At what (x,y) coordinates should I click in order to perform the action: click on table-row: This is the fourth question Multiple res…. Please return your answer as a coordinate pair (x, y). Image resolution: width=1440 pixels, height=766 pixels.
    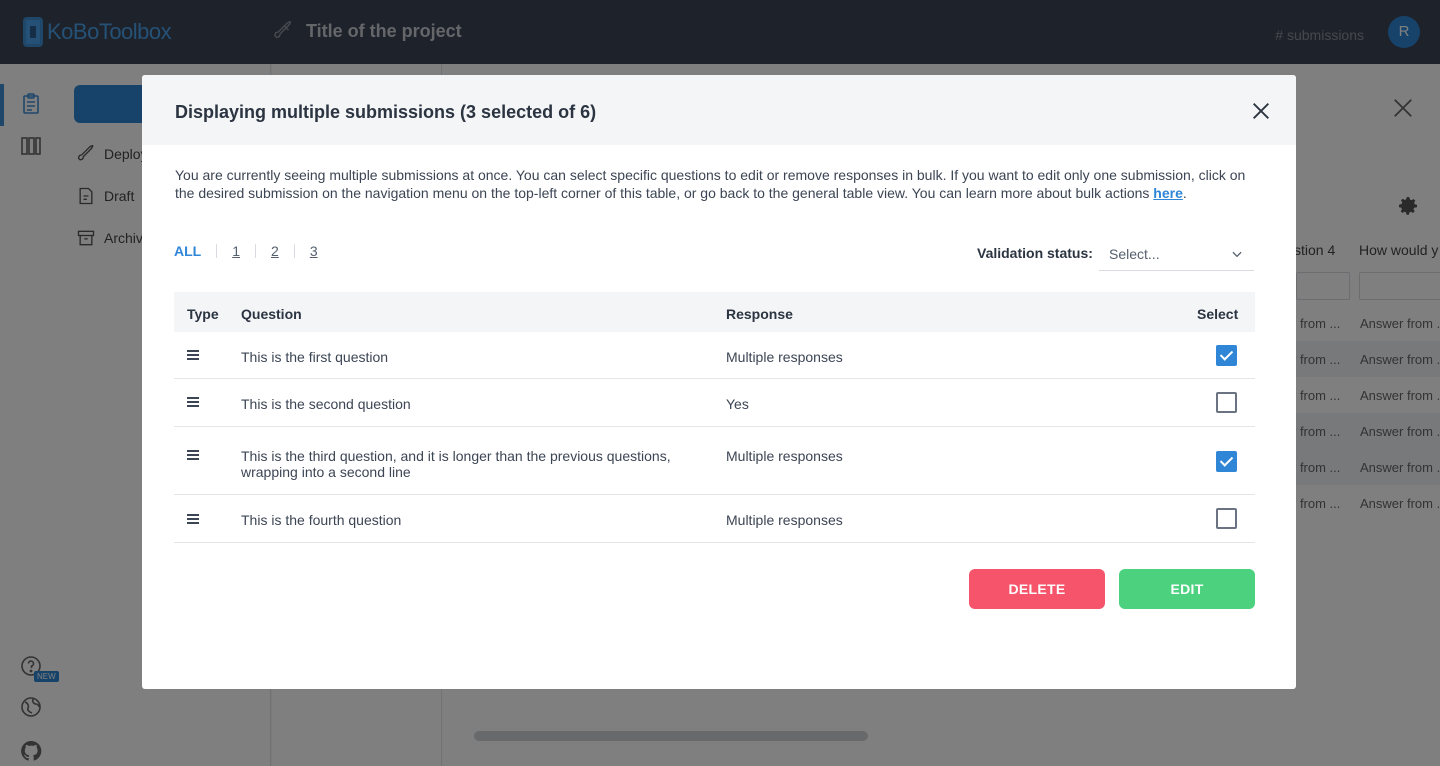
    Looking at the image, I should click on (714, 519).